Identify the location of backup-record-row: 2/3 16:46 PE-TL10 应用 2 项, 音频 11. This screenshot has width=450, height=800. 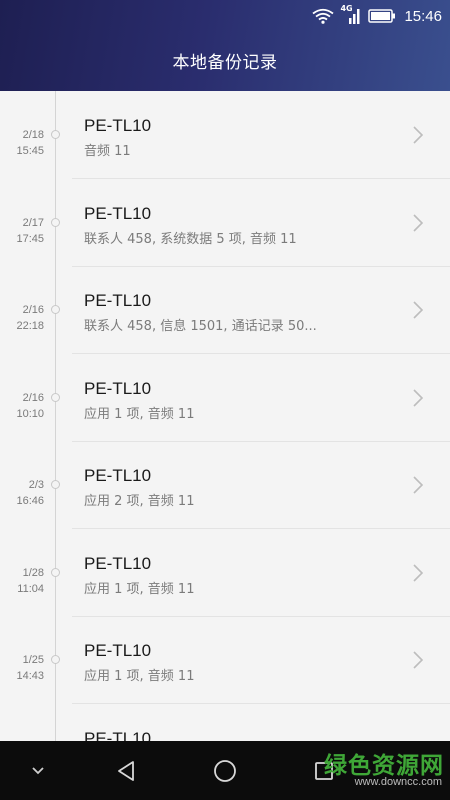
(225, 485).